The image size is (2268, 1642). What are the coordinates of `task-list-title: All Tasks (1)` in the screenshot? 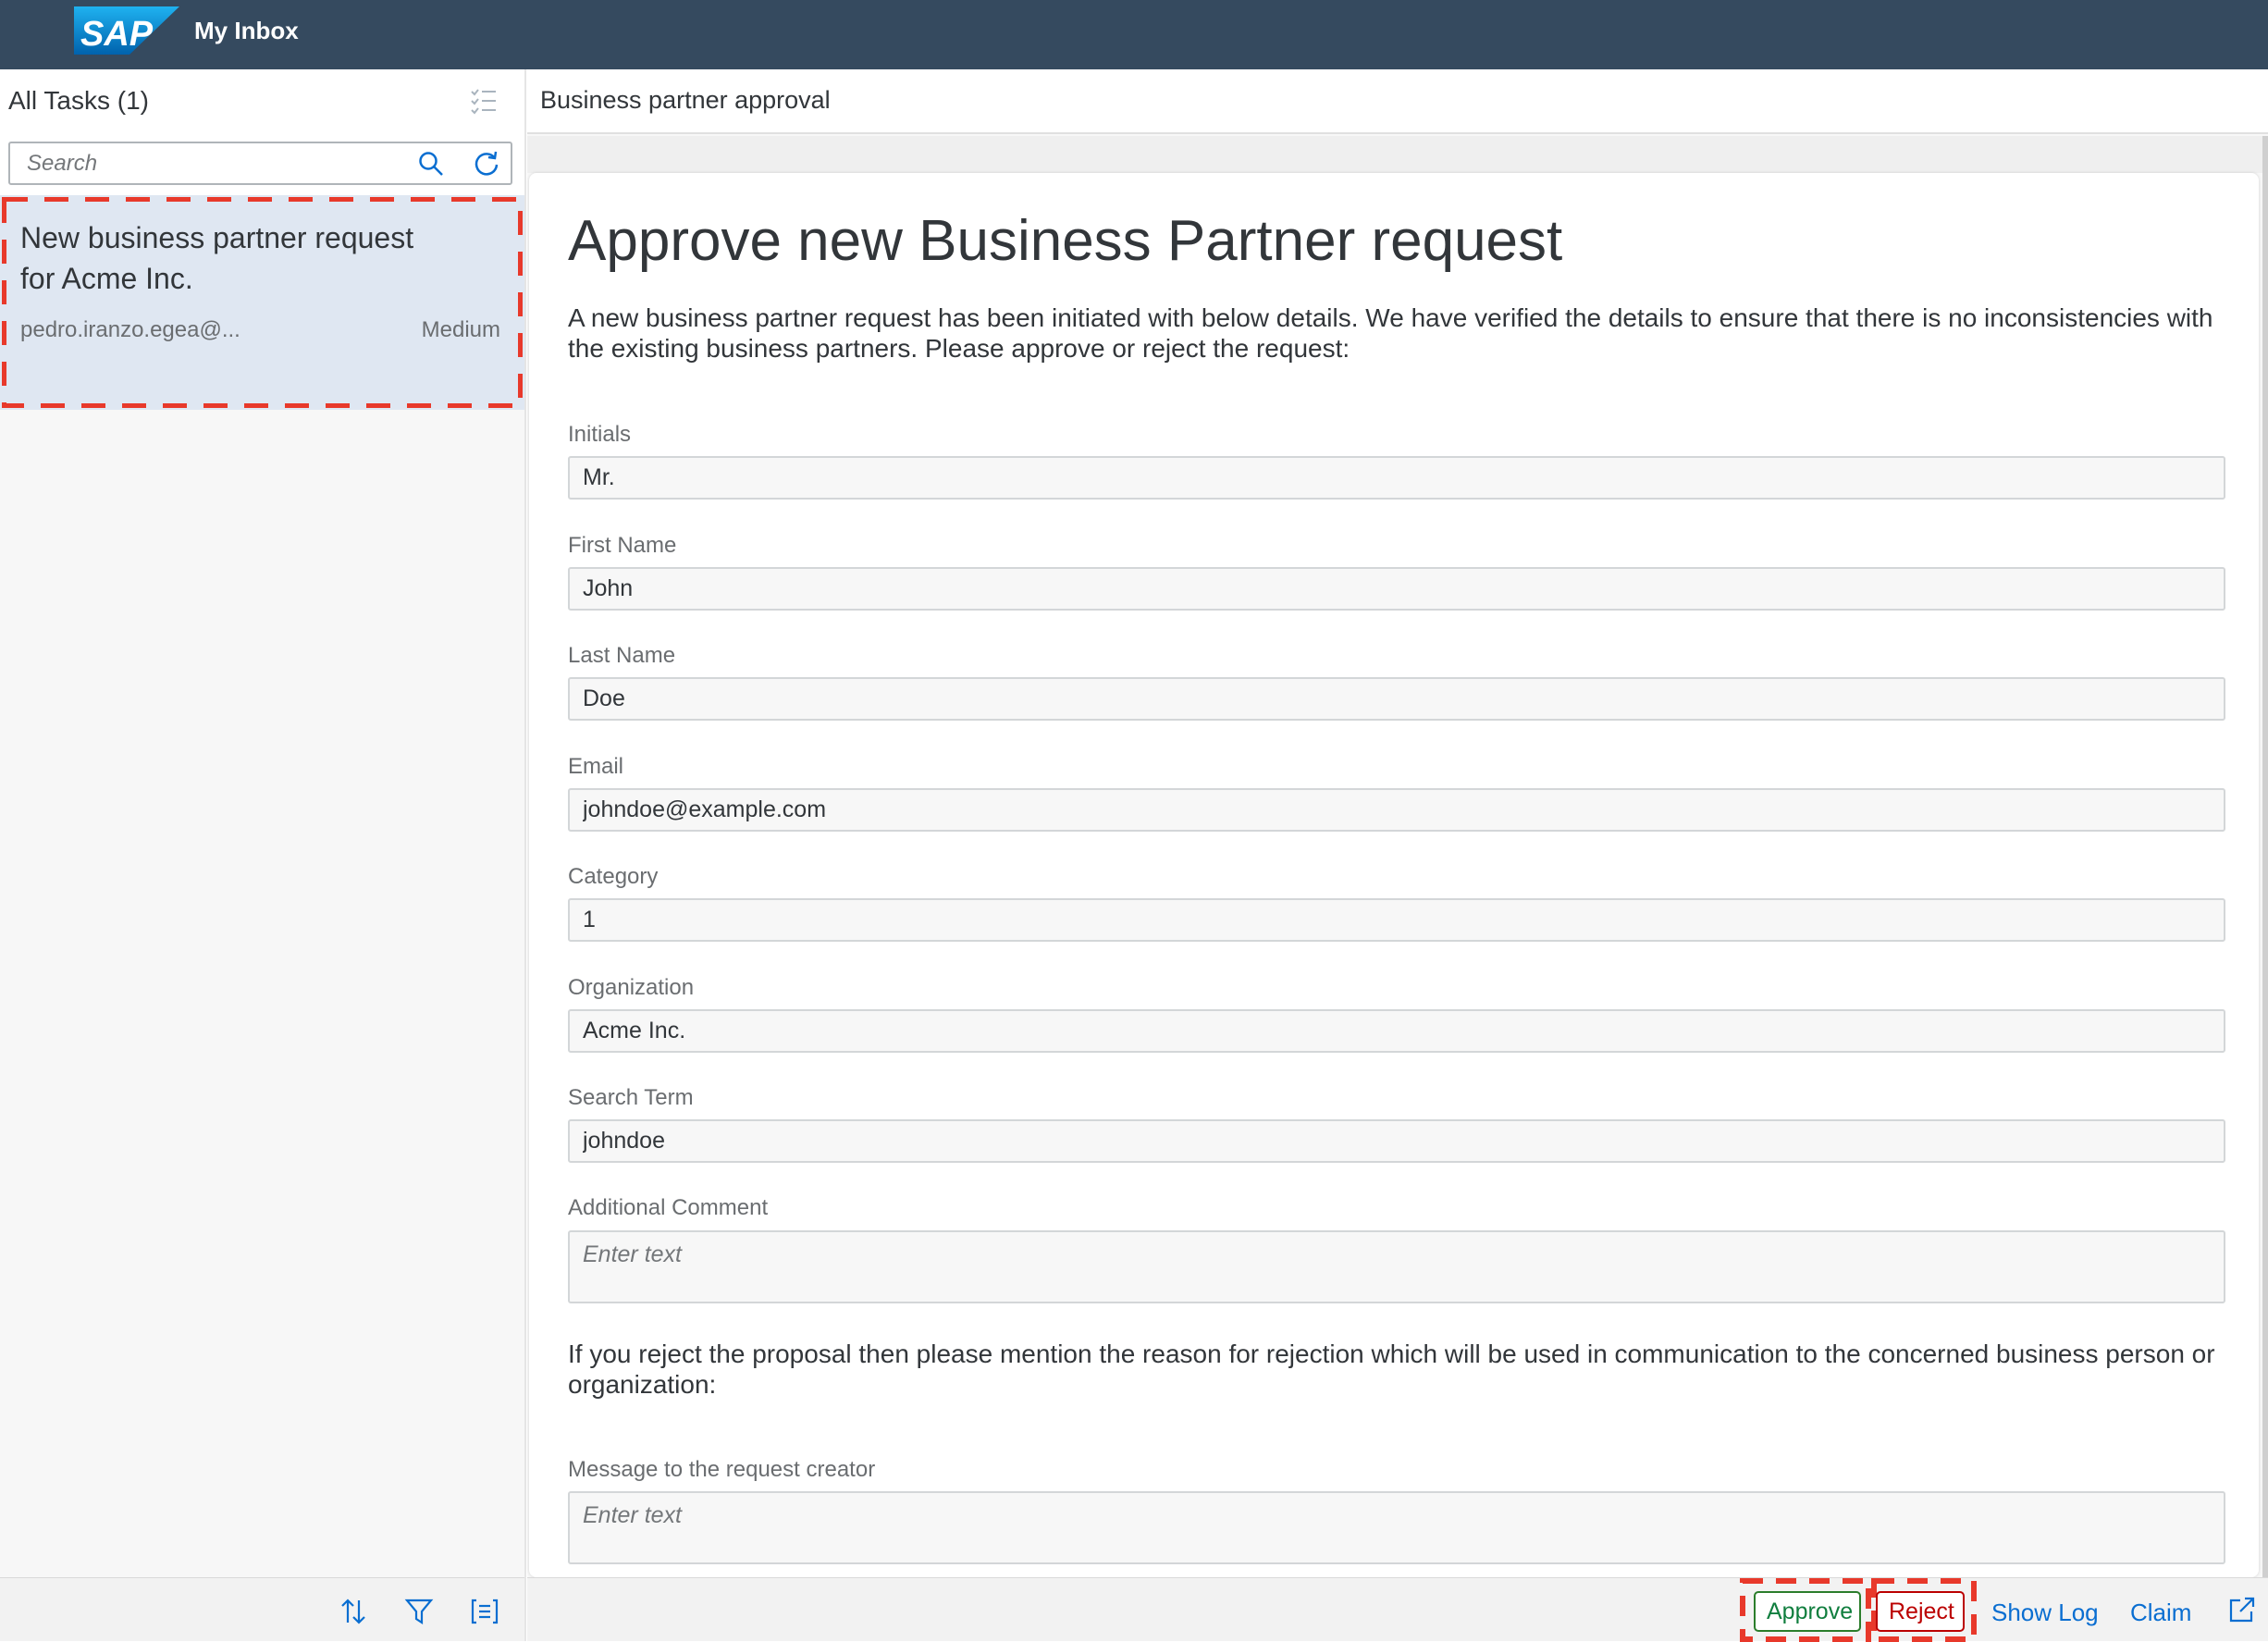 It's located at (78, 101).